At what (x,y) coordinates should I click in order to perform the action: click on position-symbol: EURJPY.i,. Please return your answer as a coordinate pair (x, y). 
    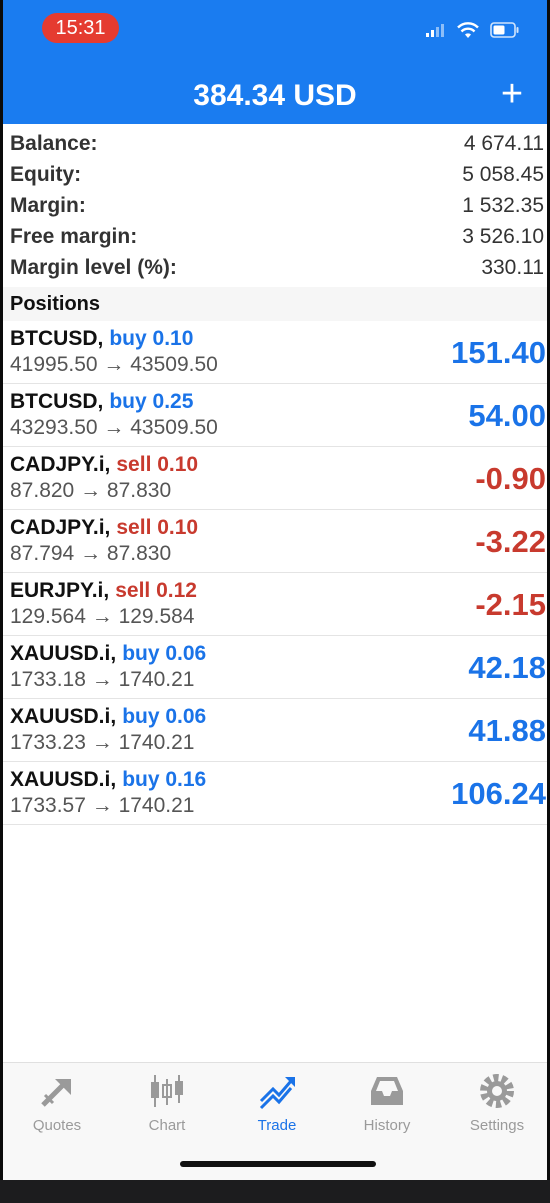
    Looking at the image, I should click on (60, 590).